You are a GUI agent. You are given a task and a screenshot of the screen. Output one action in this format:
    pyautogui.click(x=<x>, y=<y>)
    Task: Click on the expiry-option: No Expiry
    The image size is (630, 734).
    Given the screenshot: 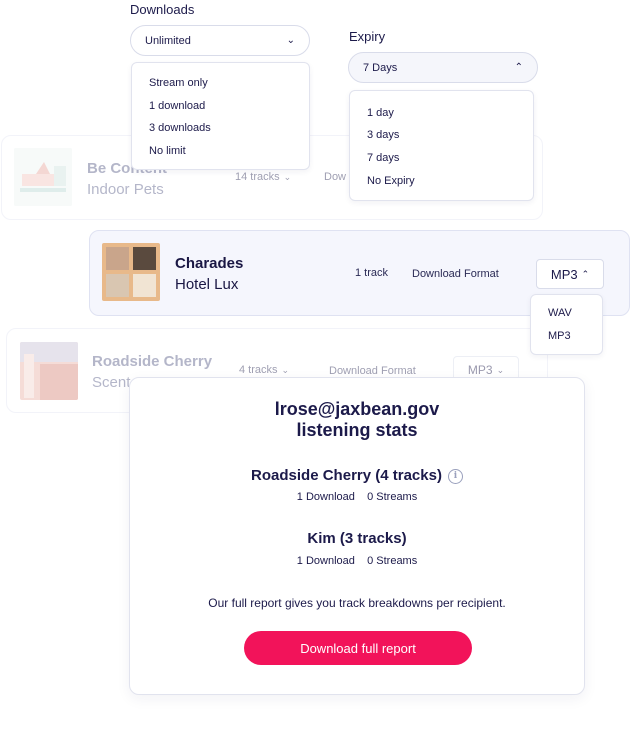 What is the action you would take?
    pyautogui.click(x=391, y=181)
    